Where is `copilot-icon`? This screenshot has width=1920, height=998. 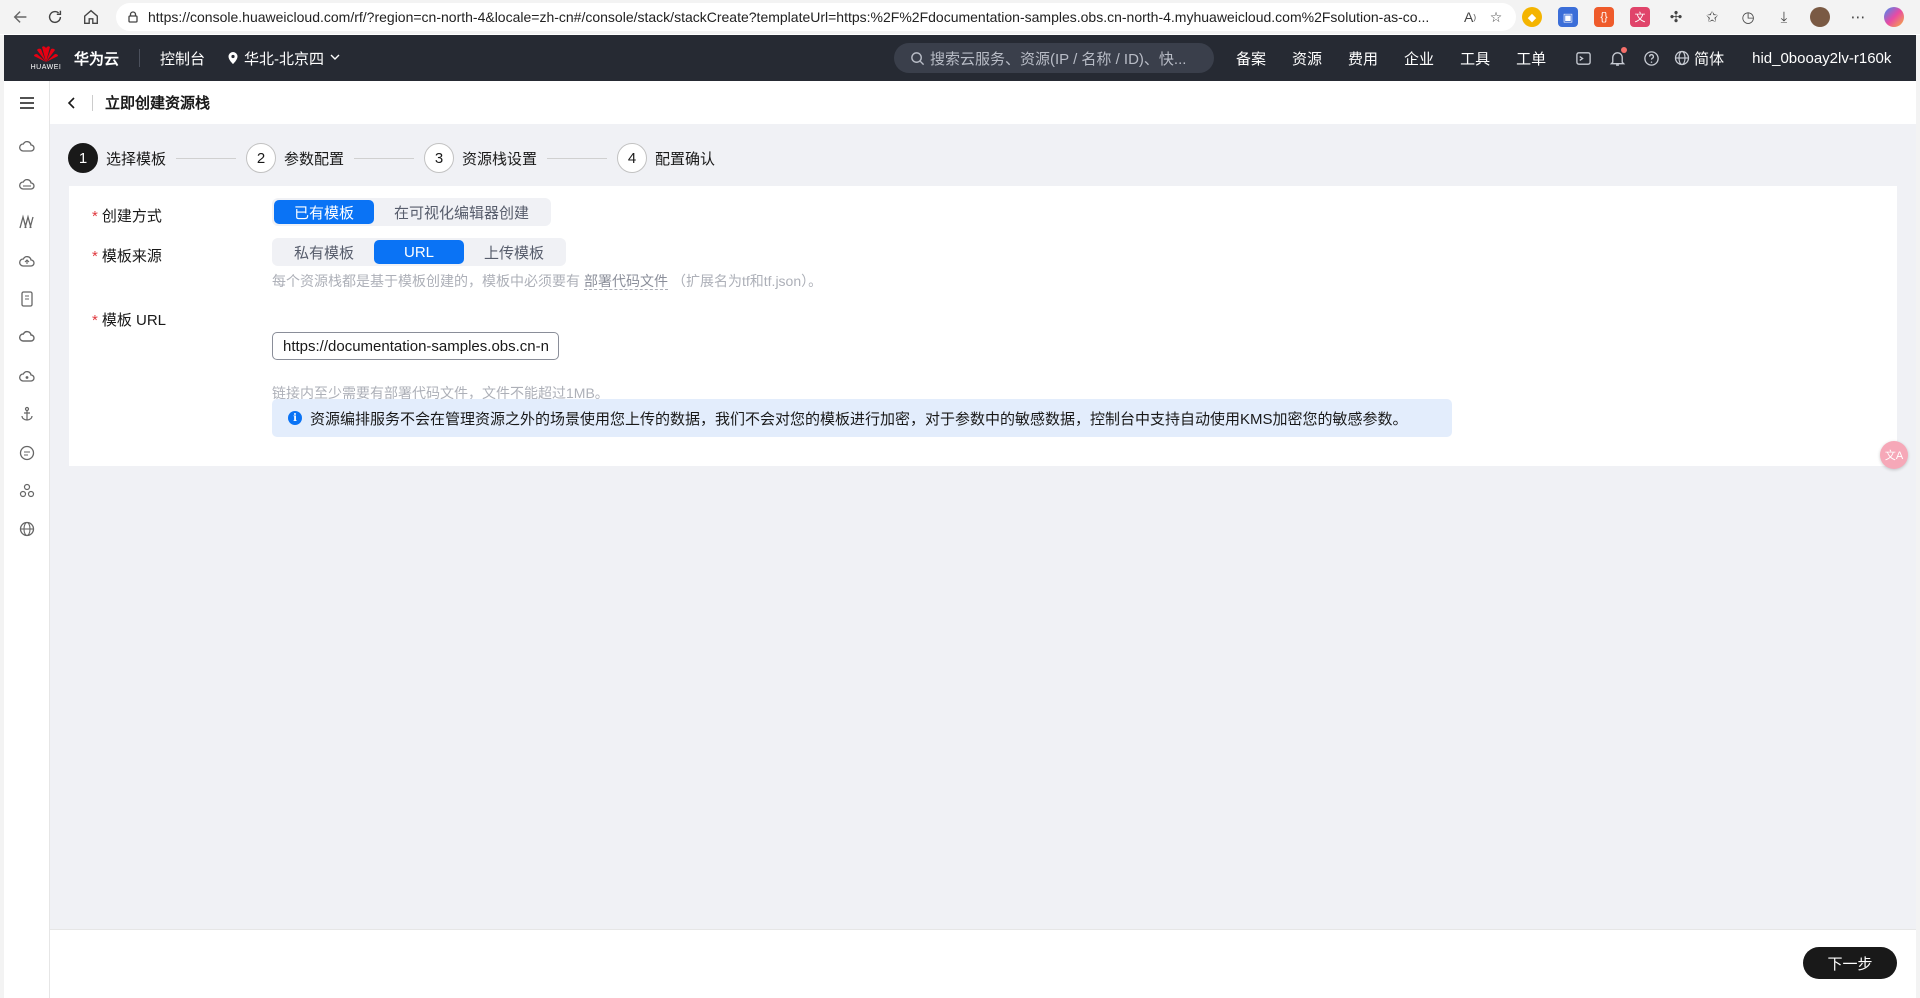 copilot-icon is located at coordinates (1894, 17).